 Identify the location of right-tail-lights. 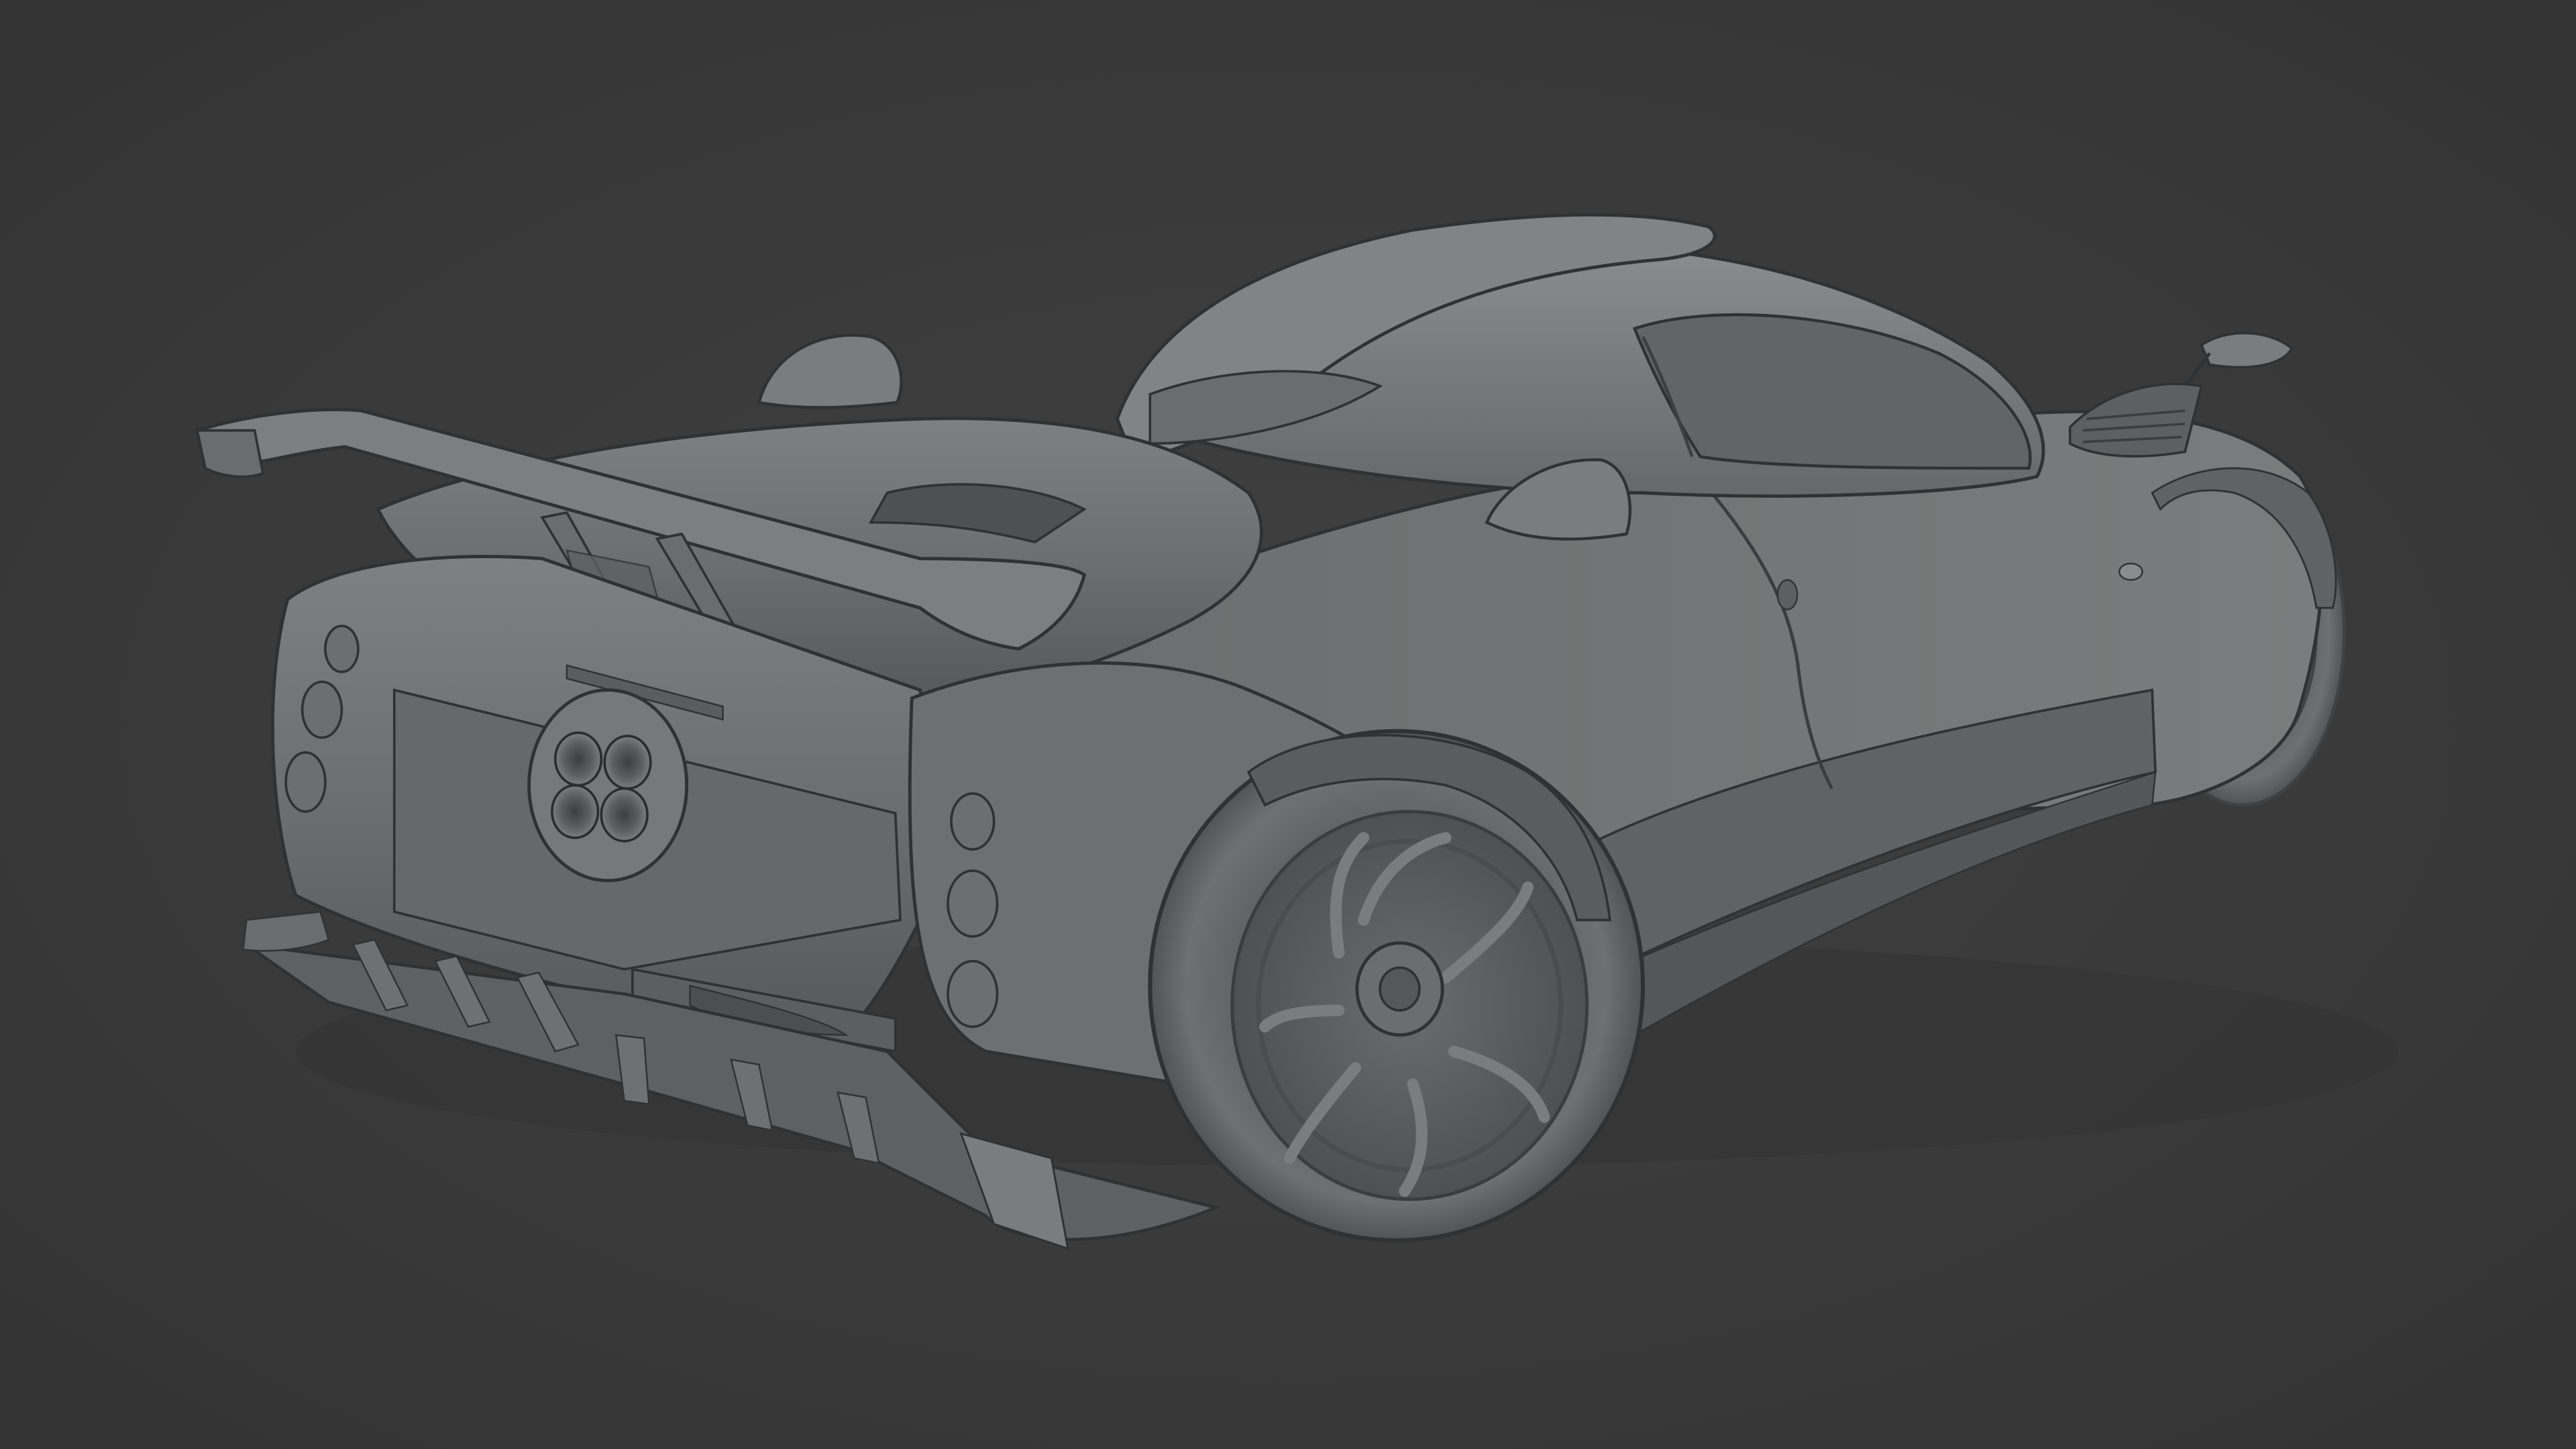
(973, 910).